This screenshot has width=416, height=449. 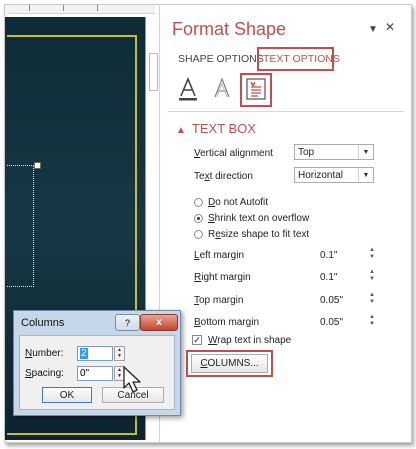 I want to click on help-button: ?, so click(x=127, y=322).